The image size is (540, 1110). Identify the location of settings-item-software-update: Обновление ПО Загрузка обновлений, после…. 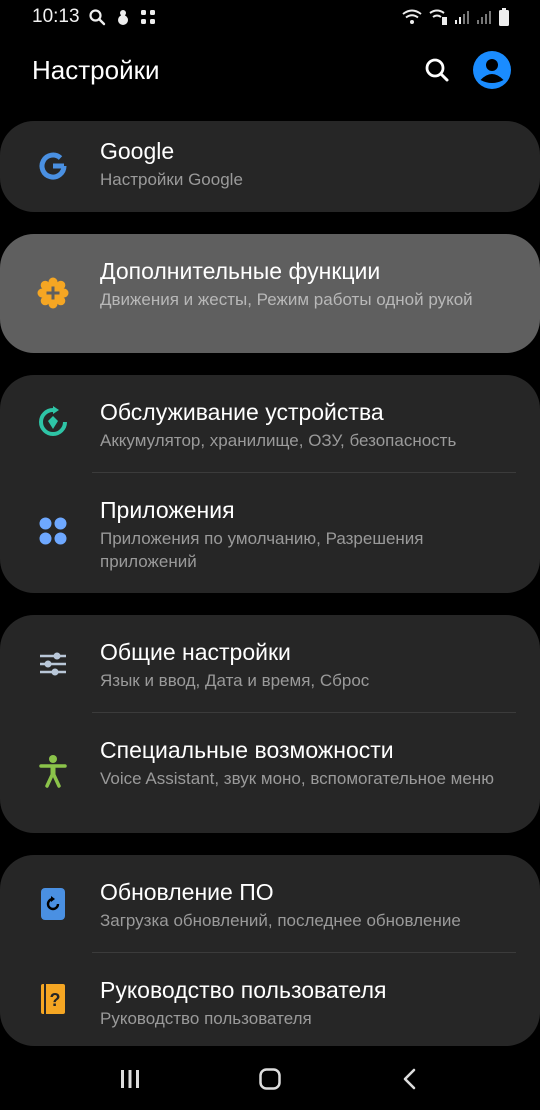
(270, 904).